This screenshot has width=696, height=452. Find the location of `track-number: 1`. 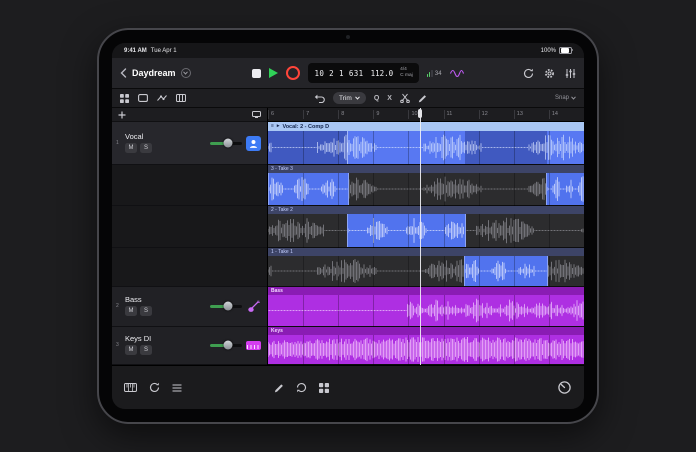

track-number: 1 is located at coordinates (117, 143).